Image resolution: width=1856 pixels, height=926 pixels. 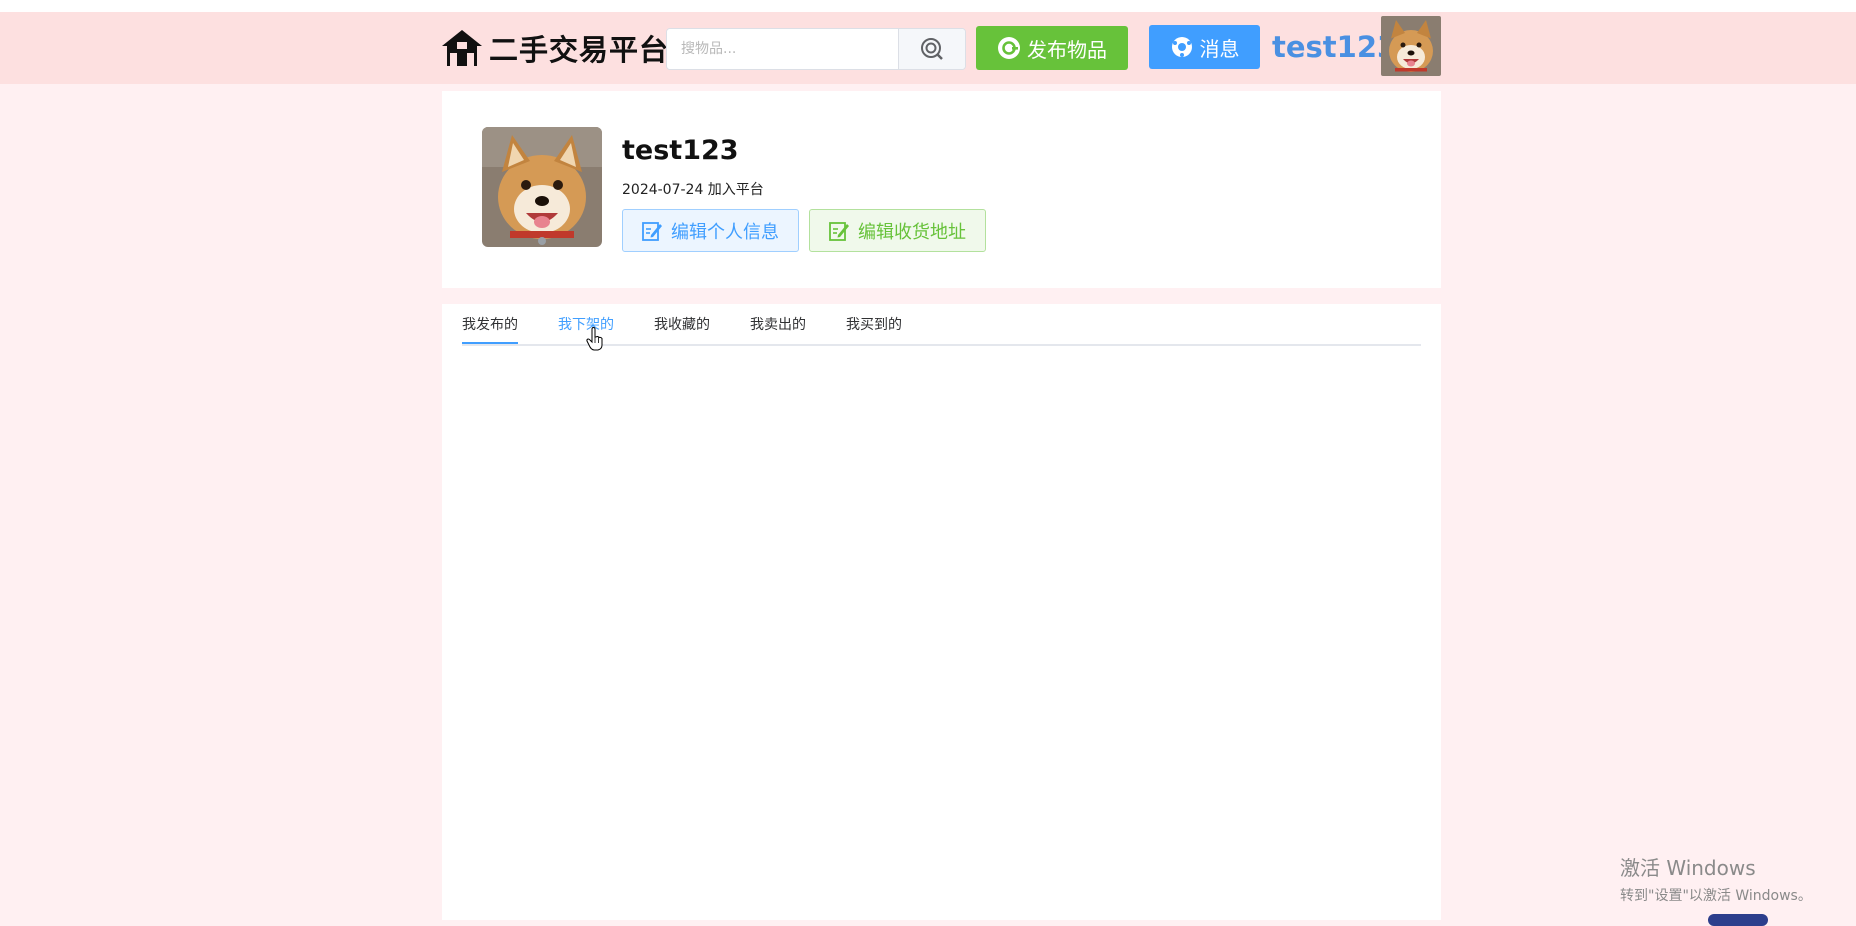 I want to click on edit-profile-button: 编辑个人信息, so click(x=710, y=230).